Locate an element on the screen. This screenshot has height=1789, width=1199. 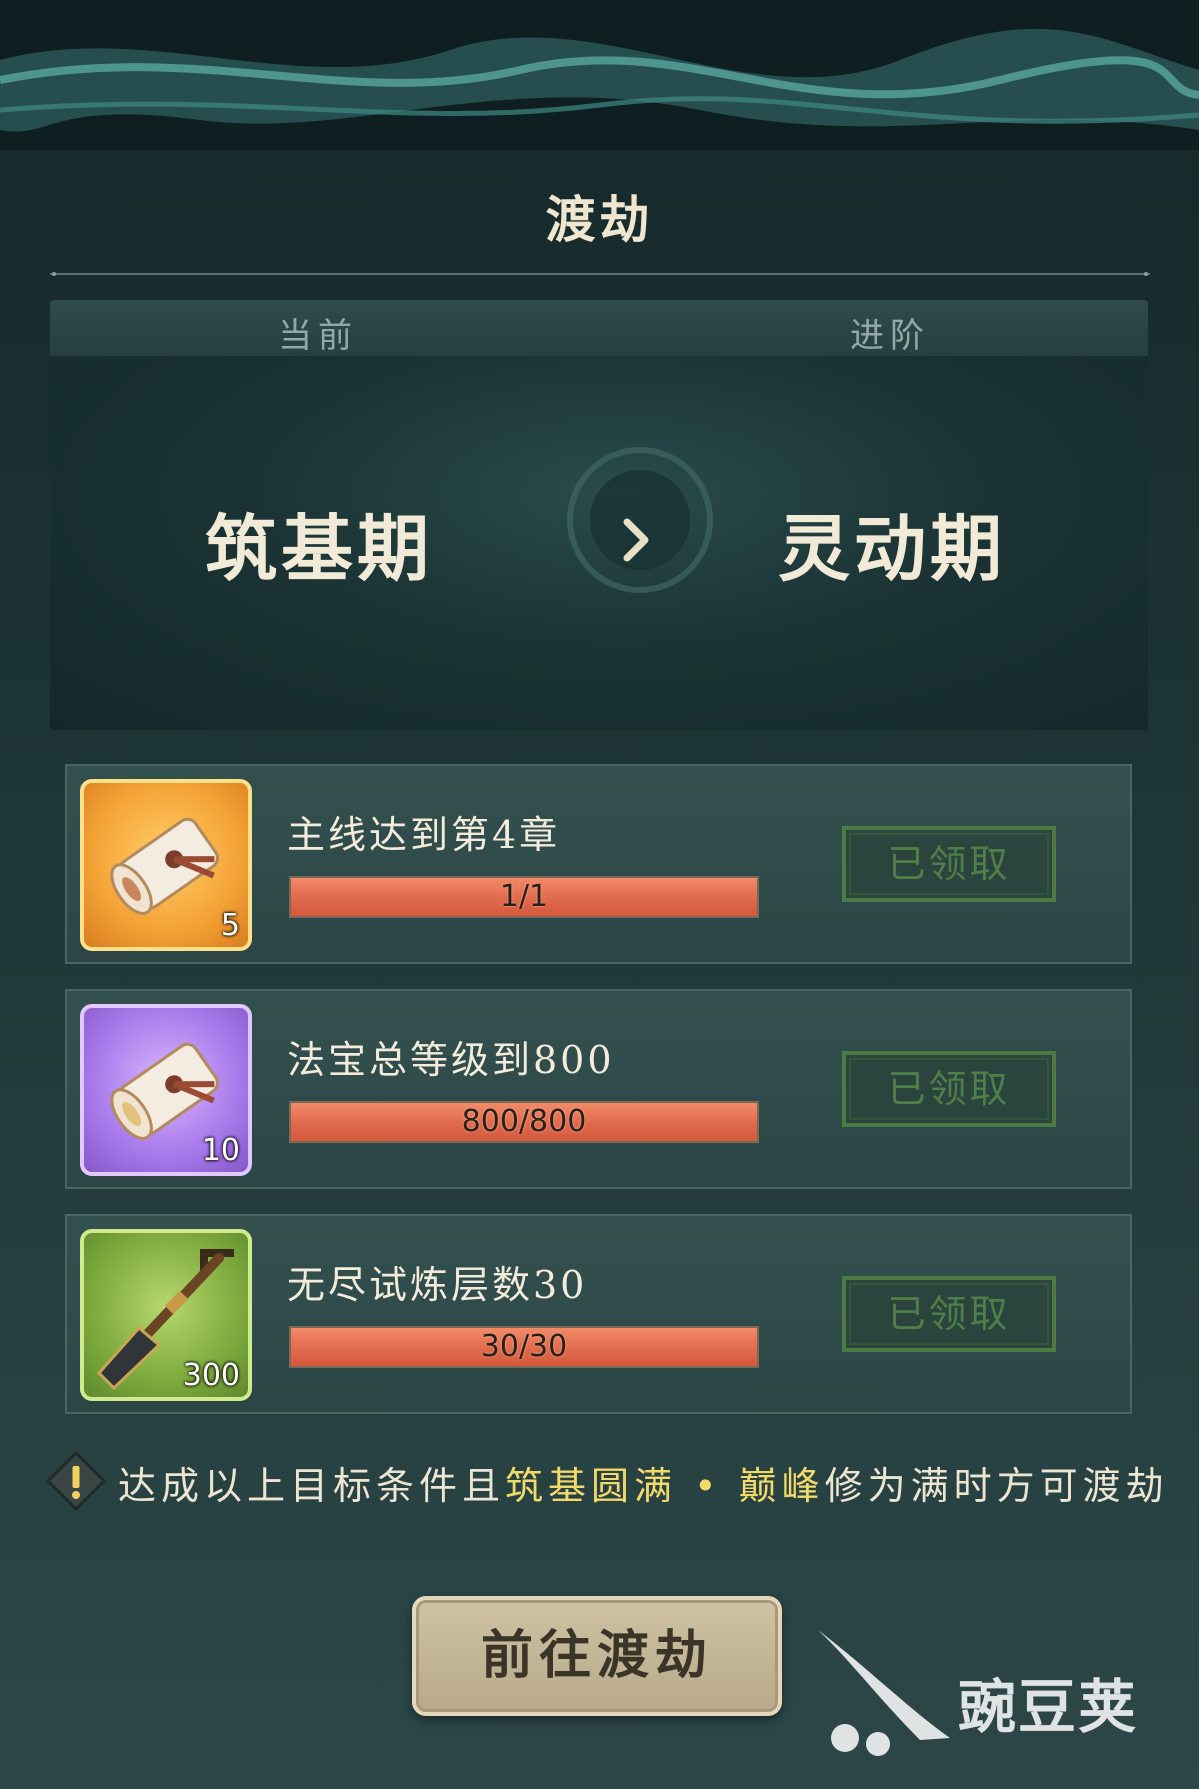
notice-text: 达成以上目标条件且筑基圆满 • 巅峰修为满时方可渡劫 is located at coordinates (643, 1482).